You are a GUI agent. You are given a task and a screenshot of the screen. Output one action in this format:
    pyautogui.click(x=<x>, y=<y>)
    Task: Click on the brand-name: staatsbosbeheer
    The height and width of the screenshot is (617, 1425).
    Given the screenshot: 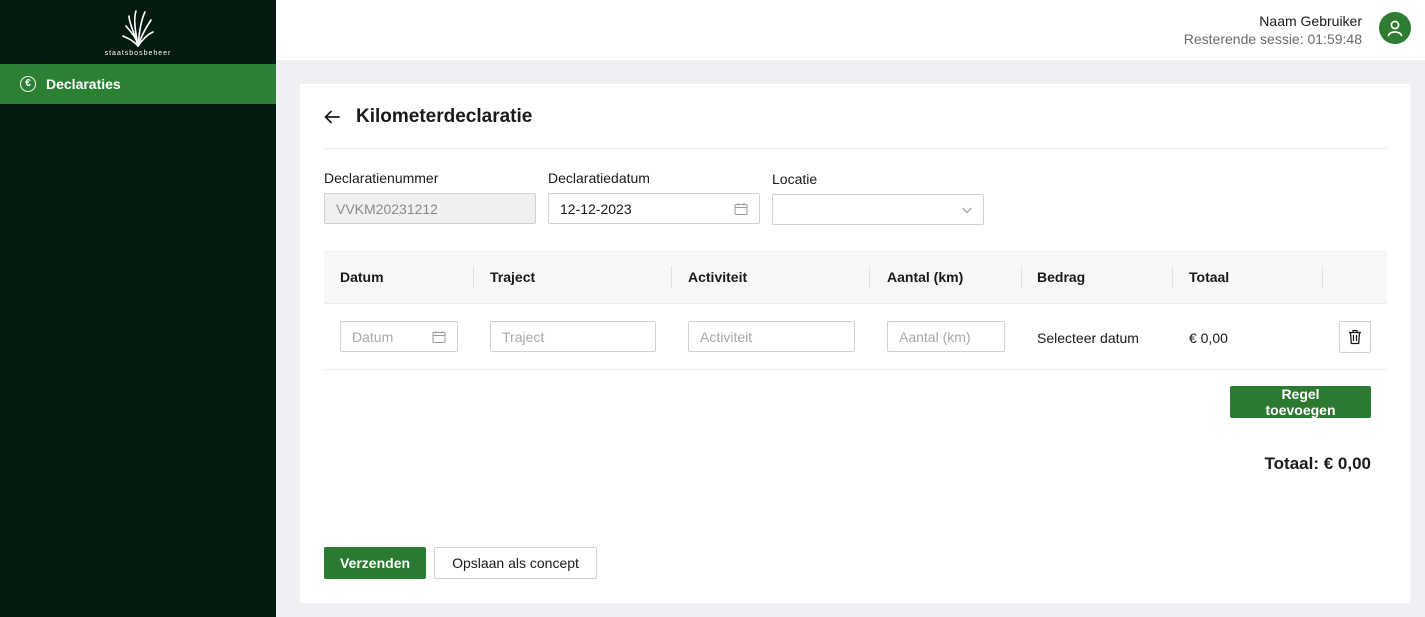 What is the action you would take?
    pyautogui.click(x=138, y=53)
    